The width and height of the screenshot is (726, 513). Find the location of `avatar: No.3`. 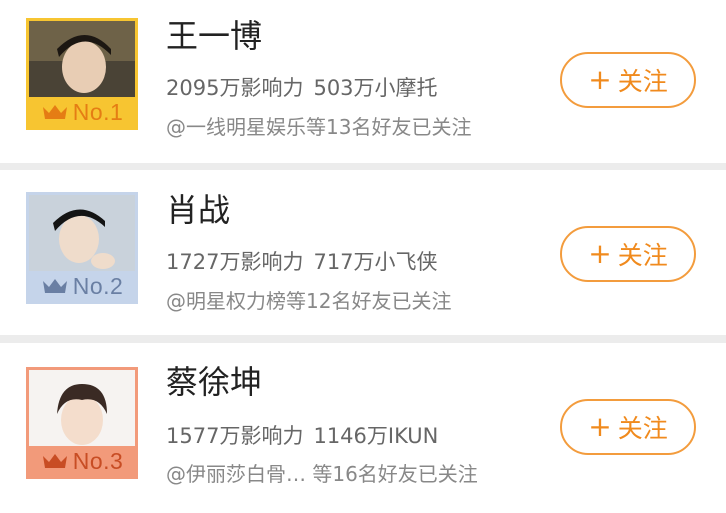

avatar: No.3 is located at coordinates (82, 423).